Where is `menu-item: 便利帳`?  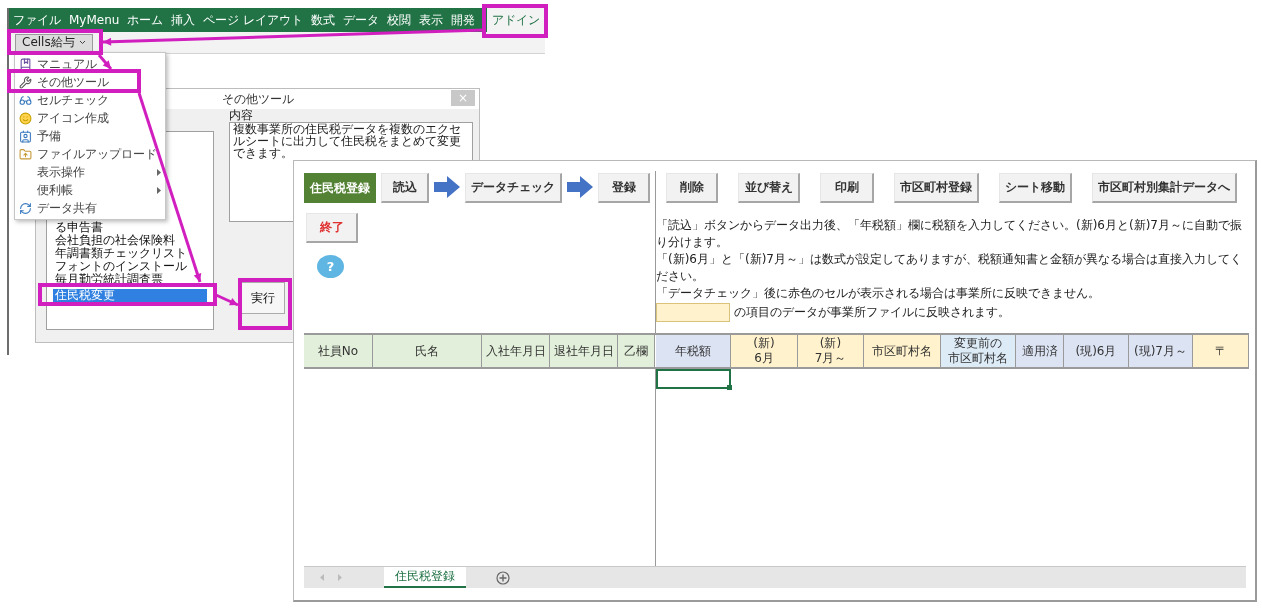
menu-item: 便利帳 is located at coordinates (90, 190).